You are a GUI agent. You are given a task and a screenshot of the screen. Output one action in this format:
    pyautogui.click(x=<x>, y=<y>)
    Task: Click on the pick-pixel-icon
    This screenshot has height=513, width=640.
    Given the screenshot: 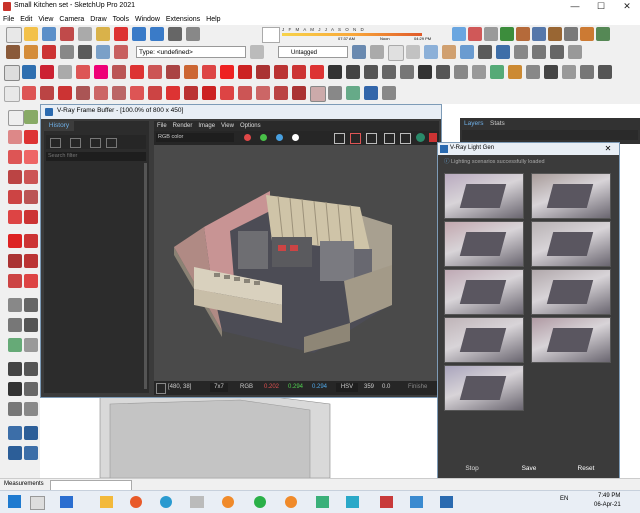 What is the action you would take?
    pyautogui.click(x=161, y=388)
    